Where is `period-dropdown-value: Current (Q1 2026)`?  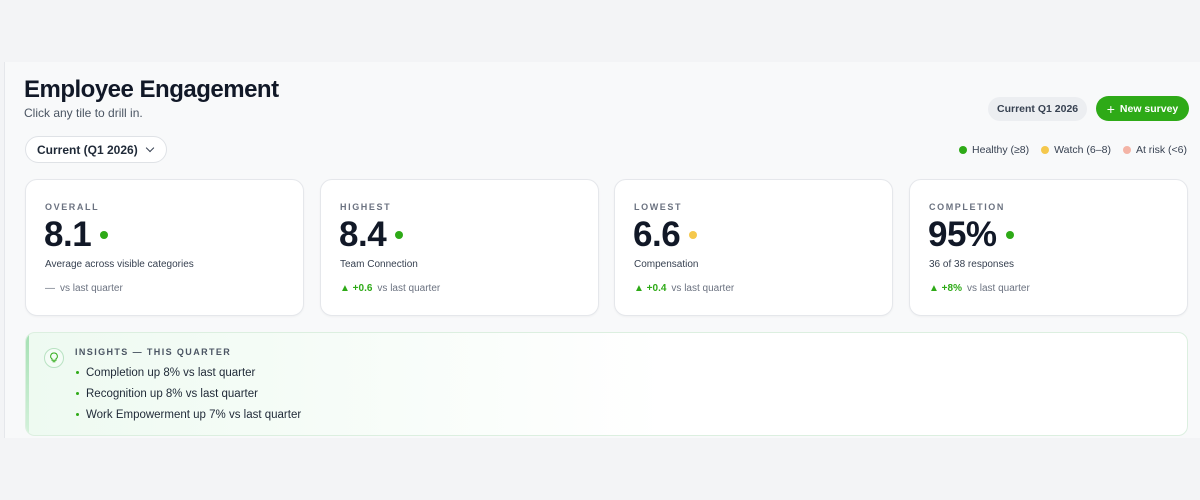 period-dropdown-value: Current (Q1 2026) is located at coordinates (87, 149).